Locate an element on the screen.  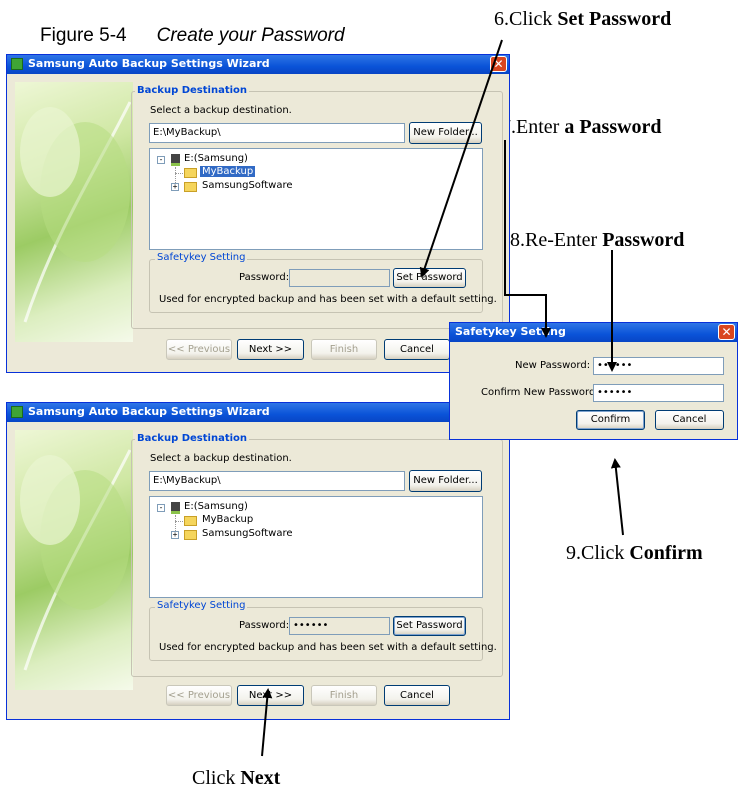
arrow-next is located at coordinates (267, 722).